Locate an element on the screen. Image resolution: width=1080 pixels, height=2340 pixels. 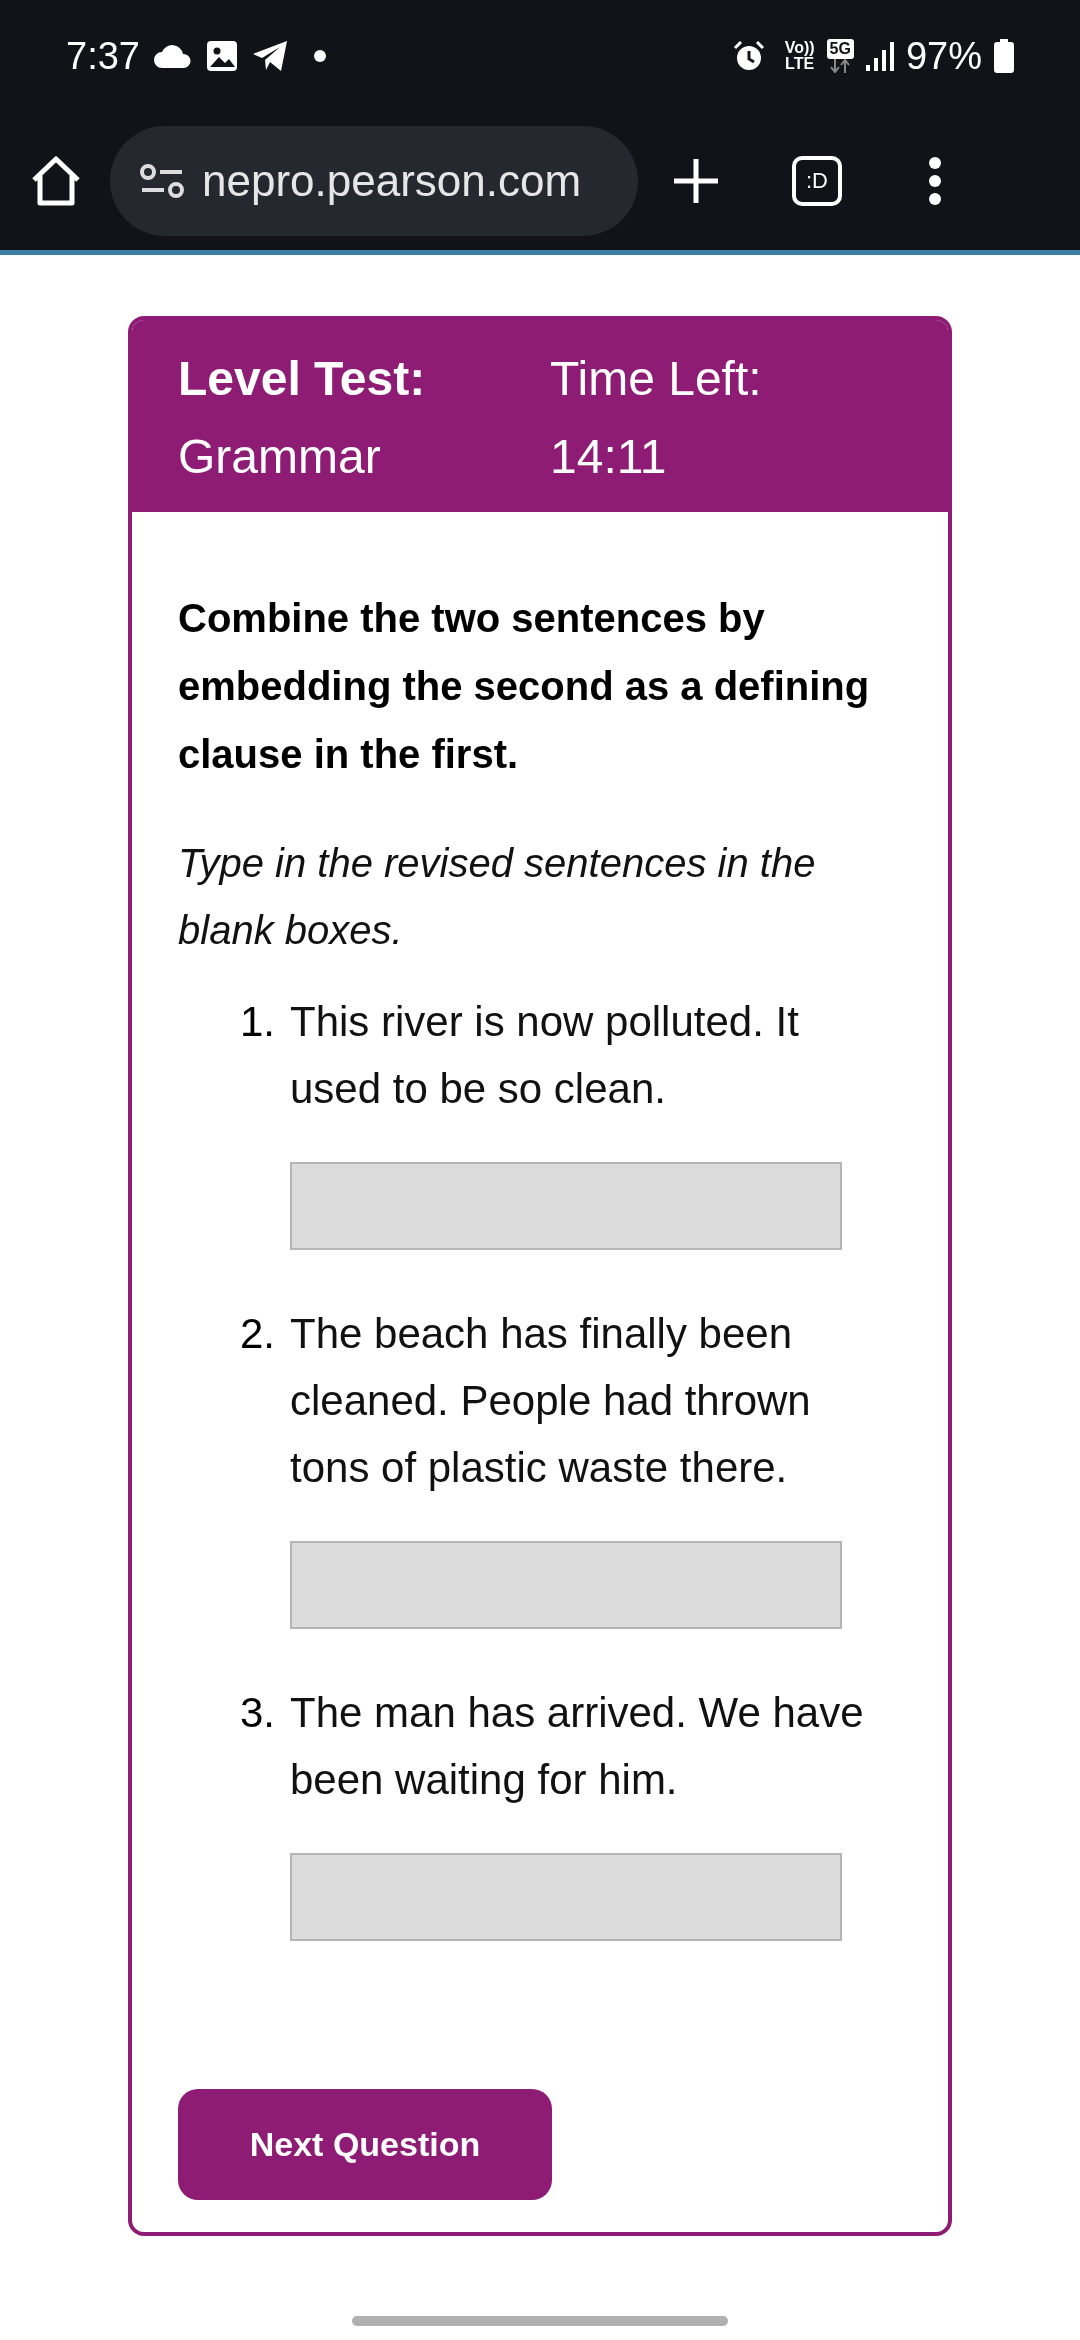
data-arrows-icon is located at coordinates (840, 66).